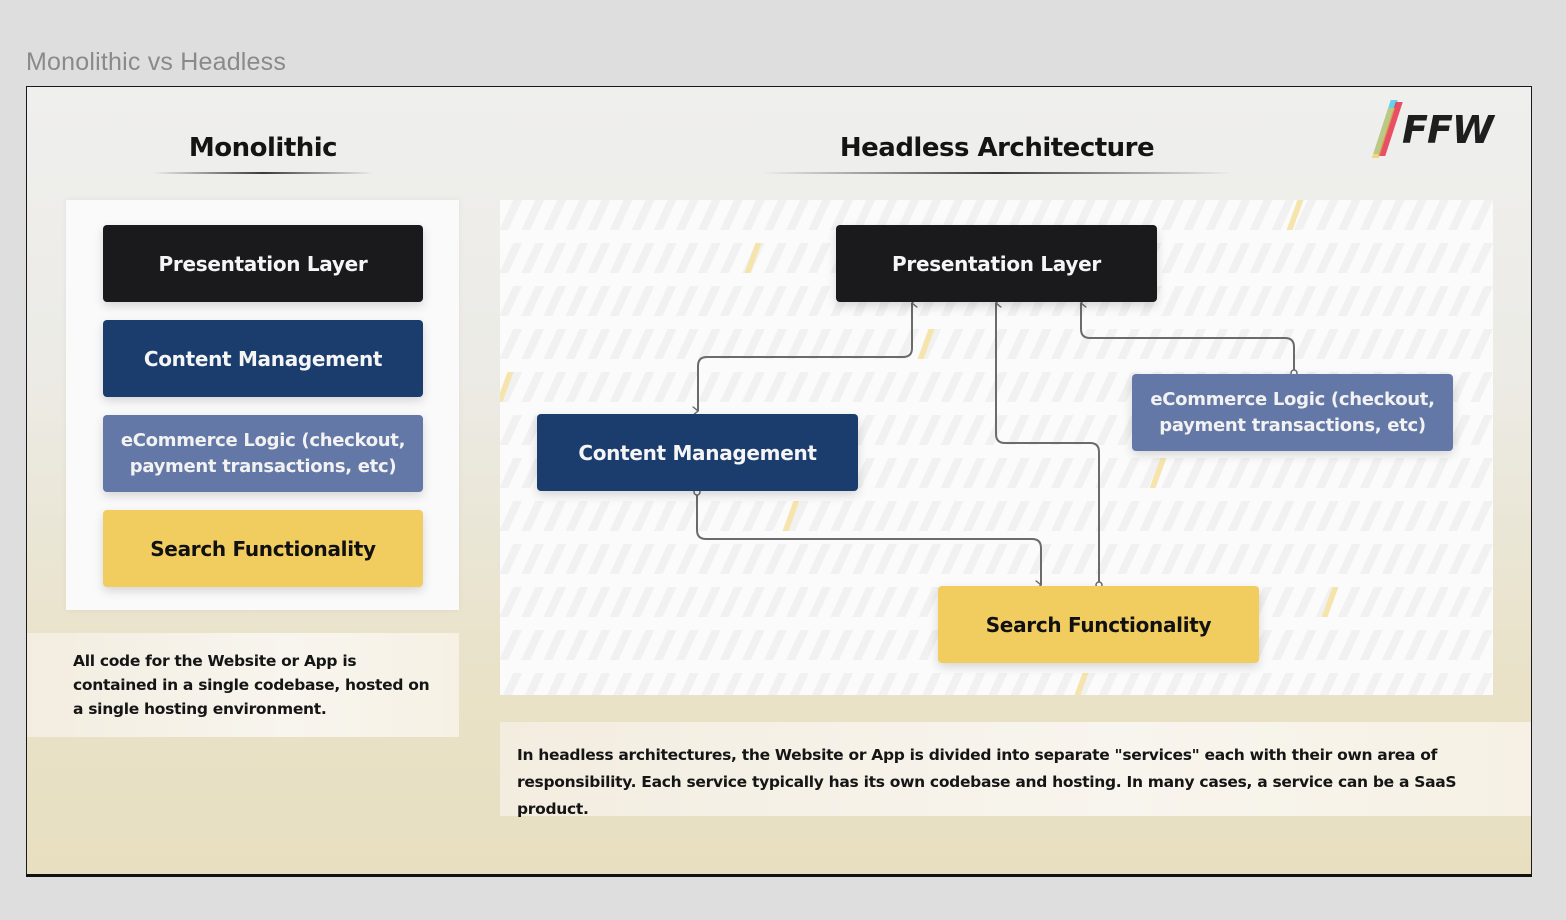  What do you see at coordinates (997, 173) in the screenshot?
I see `headless-heading-underline` at bounding box center [997, 173].